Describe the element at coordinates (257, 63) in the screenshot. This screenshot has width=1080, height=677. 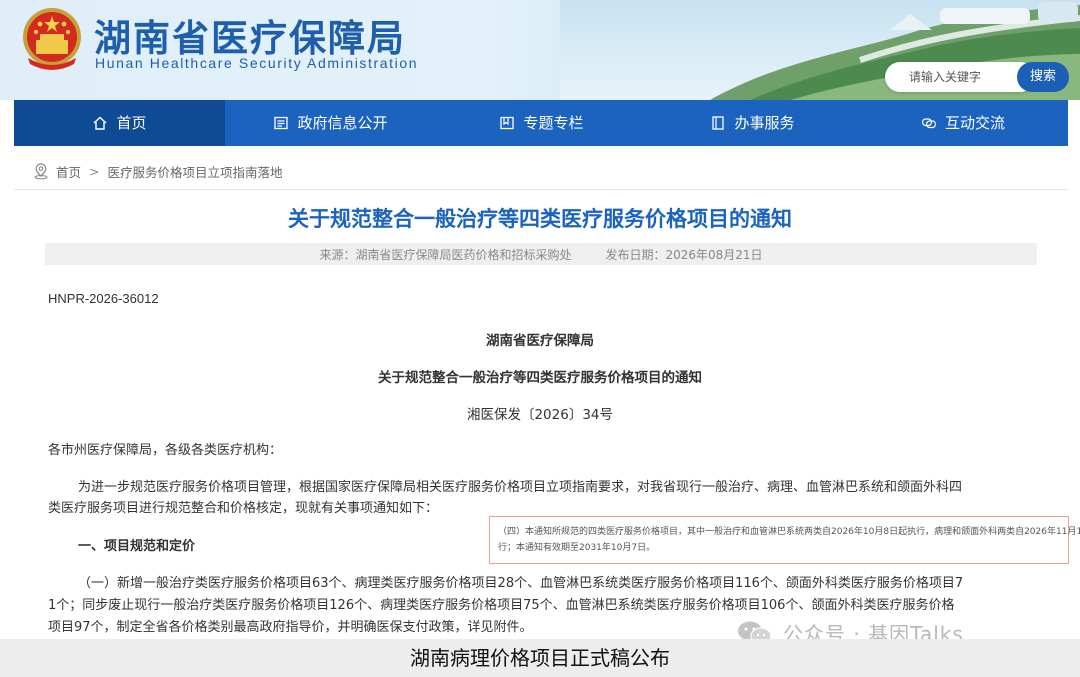
I see `site-subtitle: Hunan Healthcare Security Administration` at that location.